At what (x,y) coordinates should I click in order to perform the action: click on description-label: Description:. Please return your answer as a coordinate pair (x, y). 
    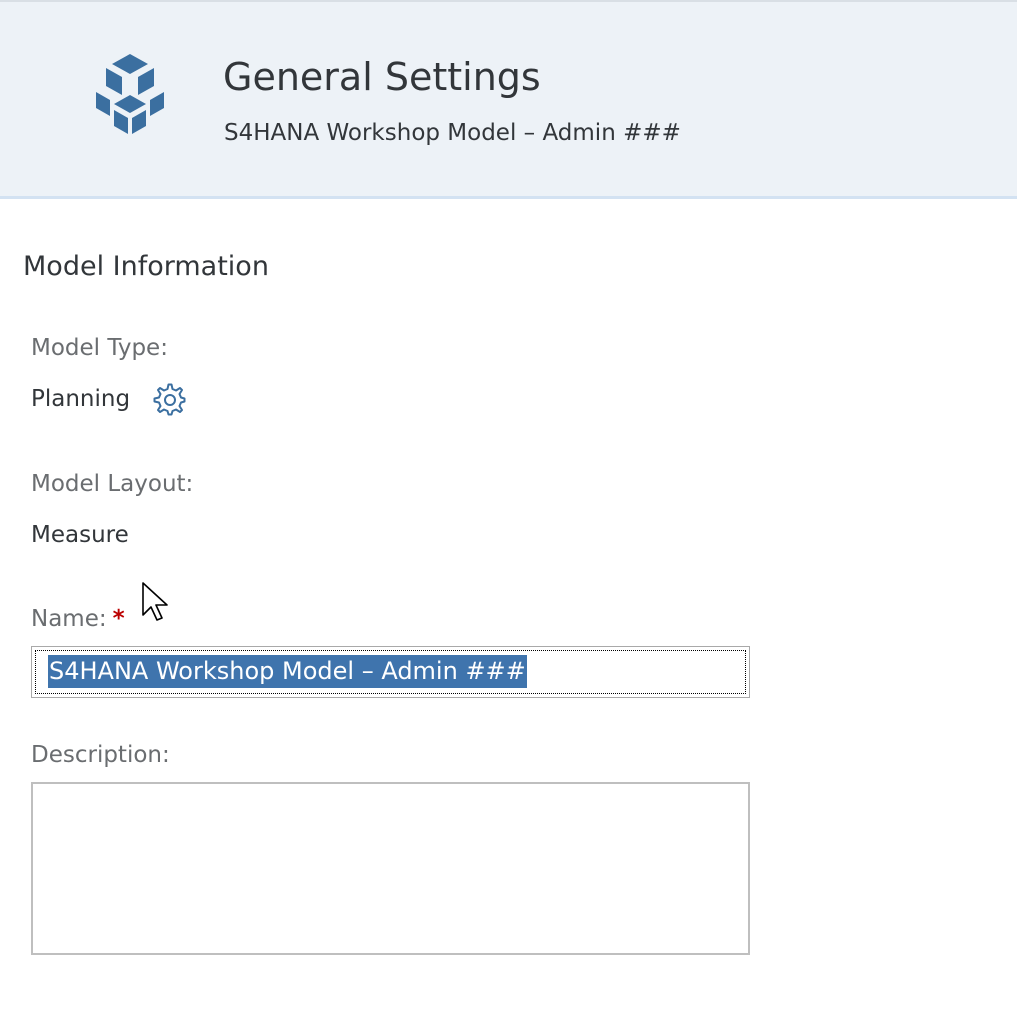
    Looking at the image, I should click on (100, 755).